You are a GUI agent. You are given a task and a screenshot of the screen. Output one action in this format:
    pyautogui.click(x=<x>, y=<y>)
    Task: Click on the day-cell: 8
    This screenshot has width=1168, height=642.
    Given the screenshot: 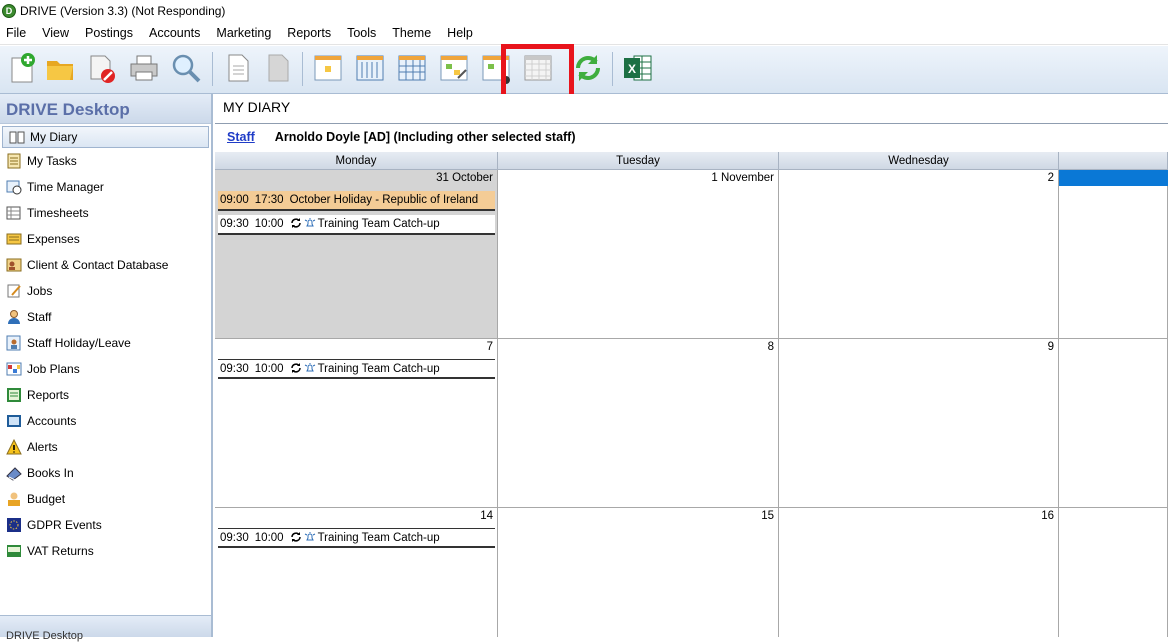 What is the action you would take?
    pyautogui.click(x=638, y=423)
    